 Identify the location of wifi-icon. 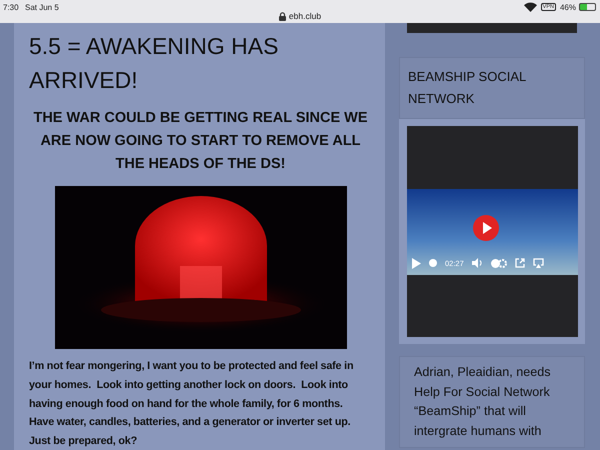
(530, 7).